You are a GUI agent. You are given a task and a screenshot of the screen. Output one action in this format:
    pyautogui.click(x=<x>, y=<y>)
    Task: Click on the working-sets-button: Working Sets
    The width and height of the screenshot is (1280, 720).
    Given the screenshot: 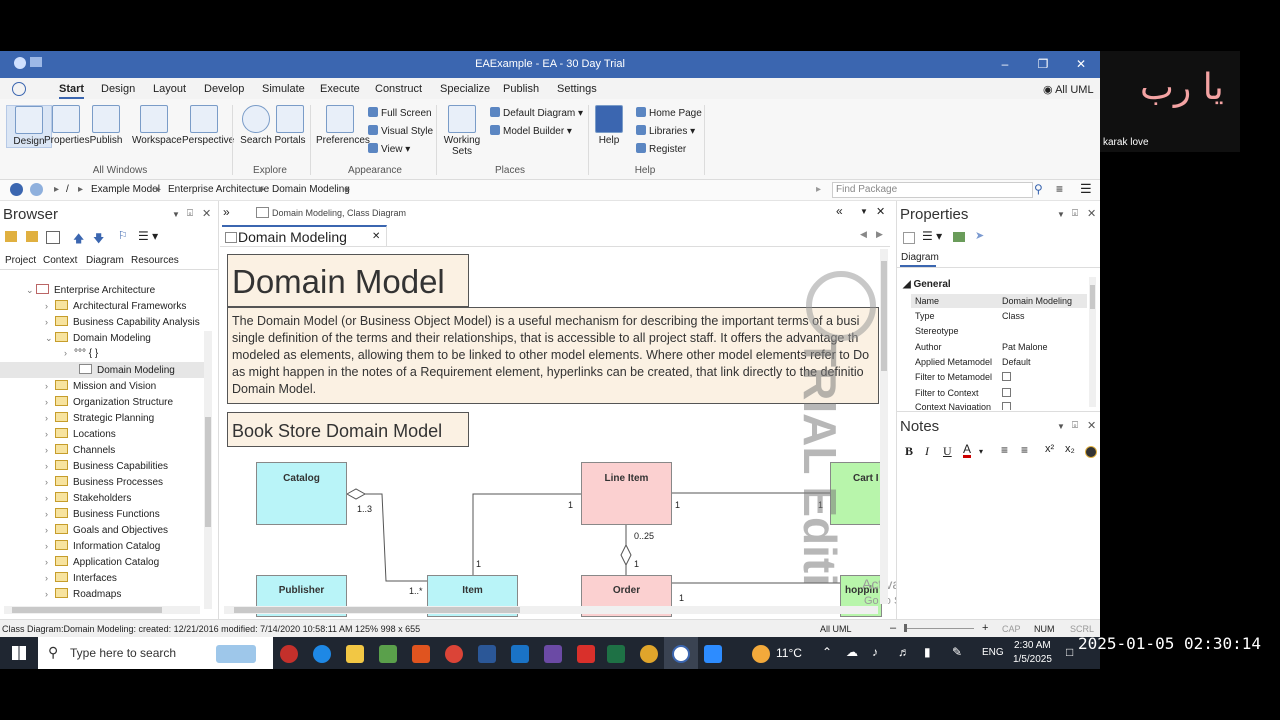 What is the action you would take?
    pyautogui.click(x=462, y=131)
    